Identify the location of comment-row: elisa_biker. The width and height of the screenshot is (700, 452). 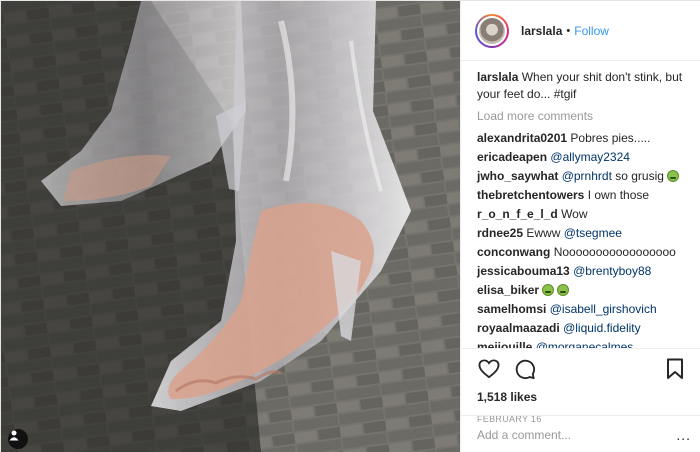
(582, 290).